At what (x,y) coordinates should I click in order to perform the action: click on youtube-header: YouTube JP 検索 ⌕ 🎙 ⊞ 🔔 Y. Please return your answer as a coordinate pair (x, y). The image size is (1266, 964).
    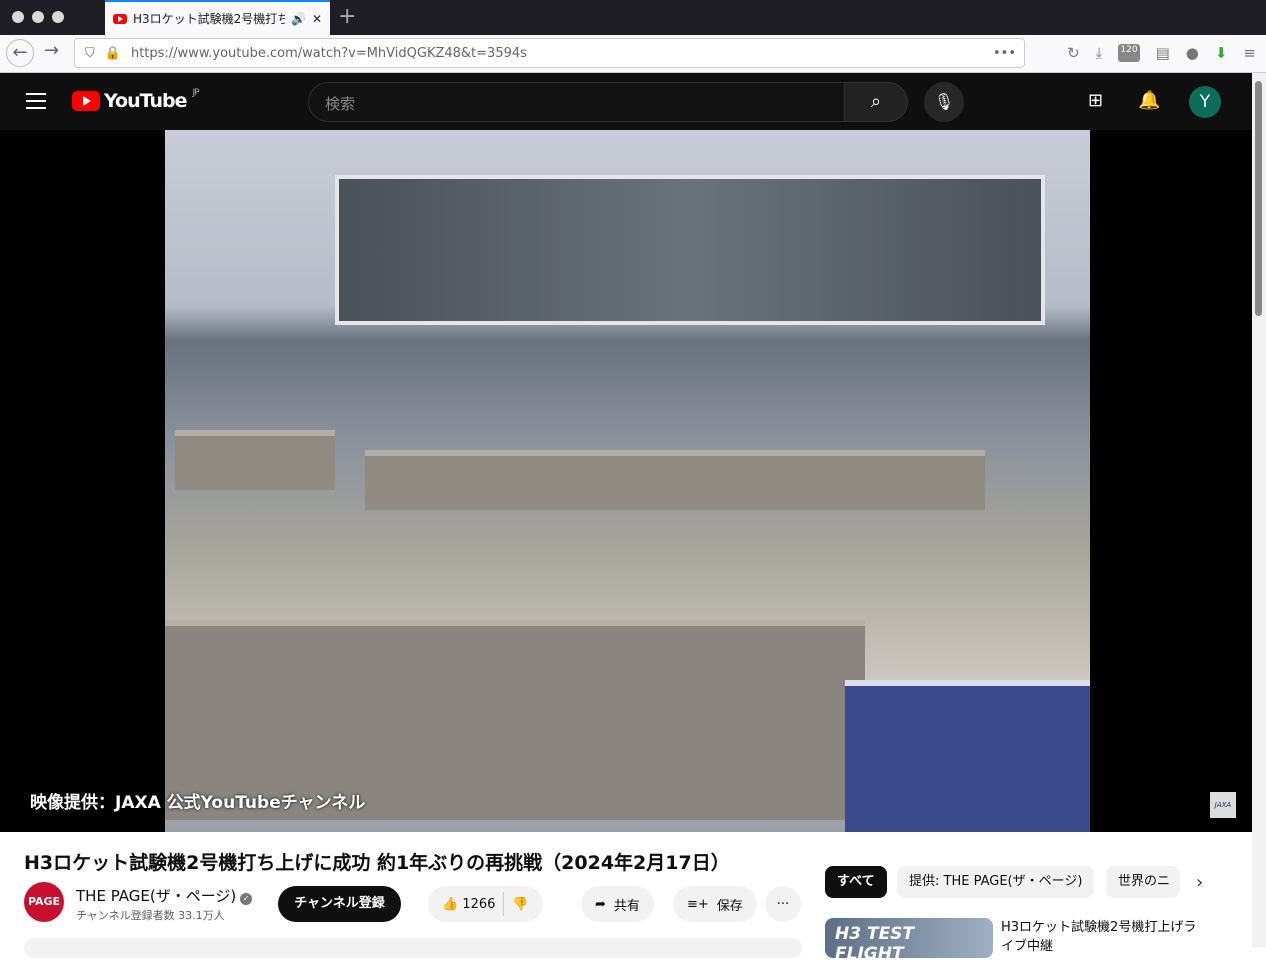
    Looking at the image, I should click on (626, 101).